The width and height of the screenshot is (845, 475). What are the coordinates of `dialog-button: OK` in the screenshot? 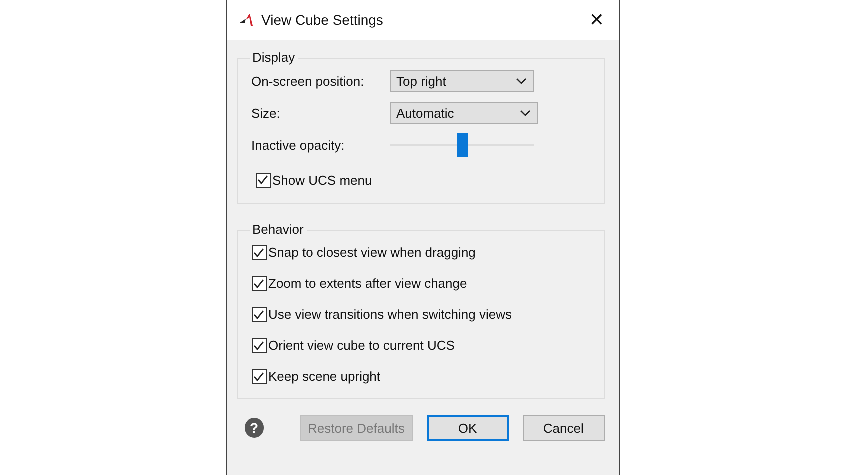 It's located at (467, 428).